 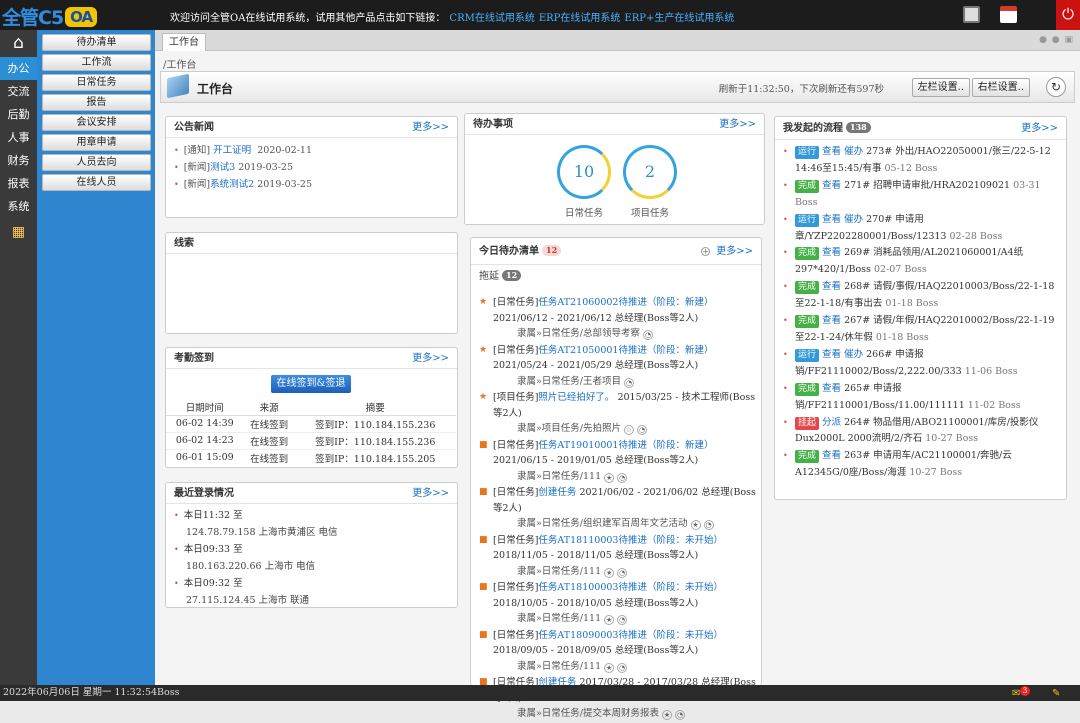 I want to click on status-datetime: 2022年06月06日 星期一 11:32:54, so click(x=80, y=692).